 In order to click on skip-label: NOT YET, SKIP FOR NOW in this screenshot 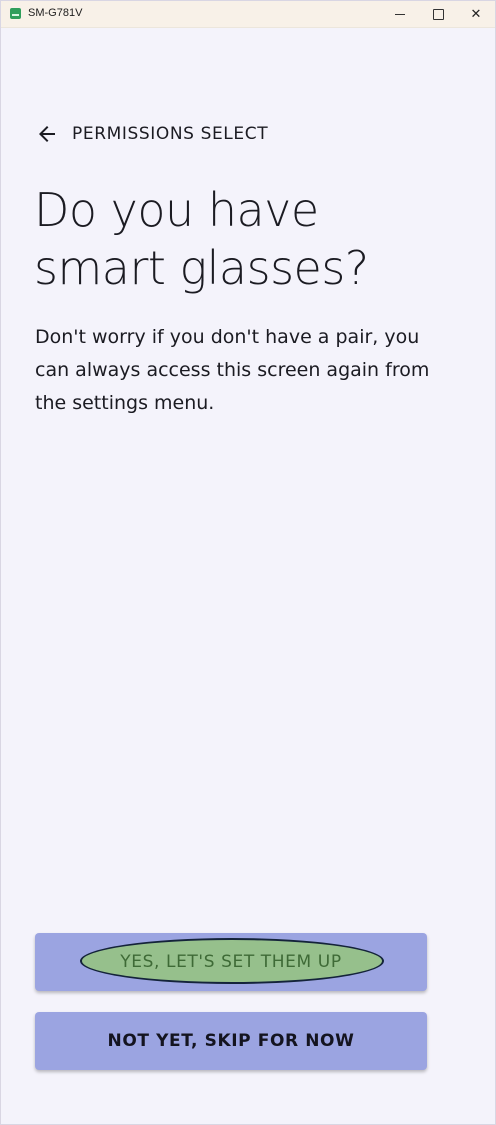, I will do `click(231, 1041)`.